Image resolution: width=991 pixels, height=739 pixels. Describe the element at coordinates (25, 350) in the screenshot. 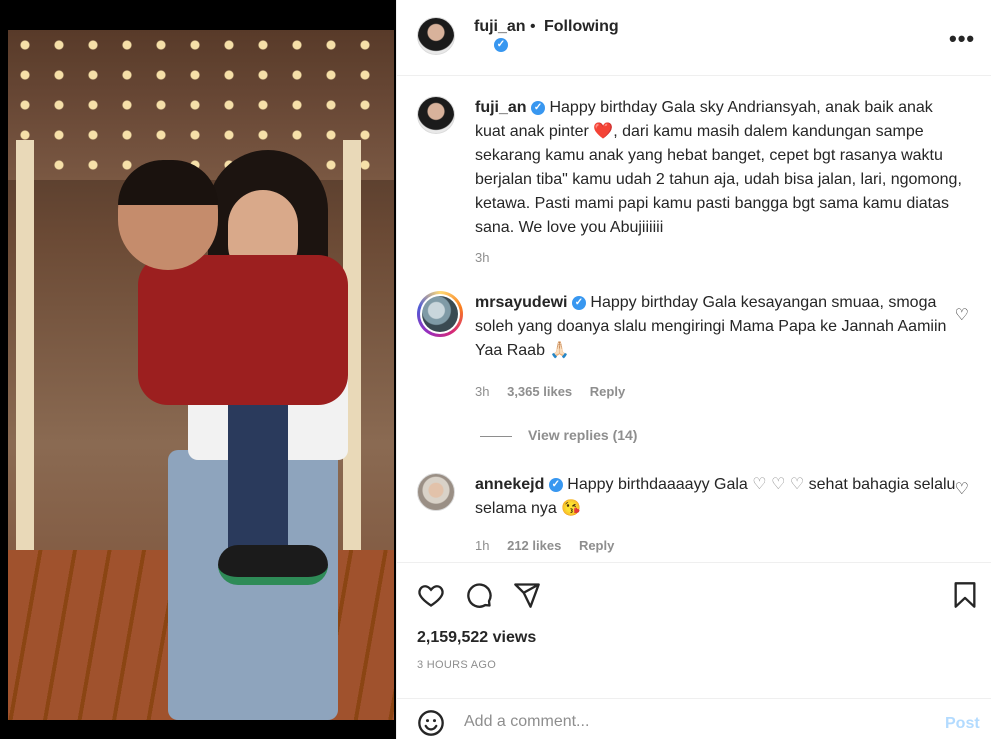

I see `carousel-pillar` at that location.